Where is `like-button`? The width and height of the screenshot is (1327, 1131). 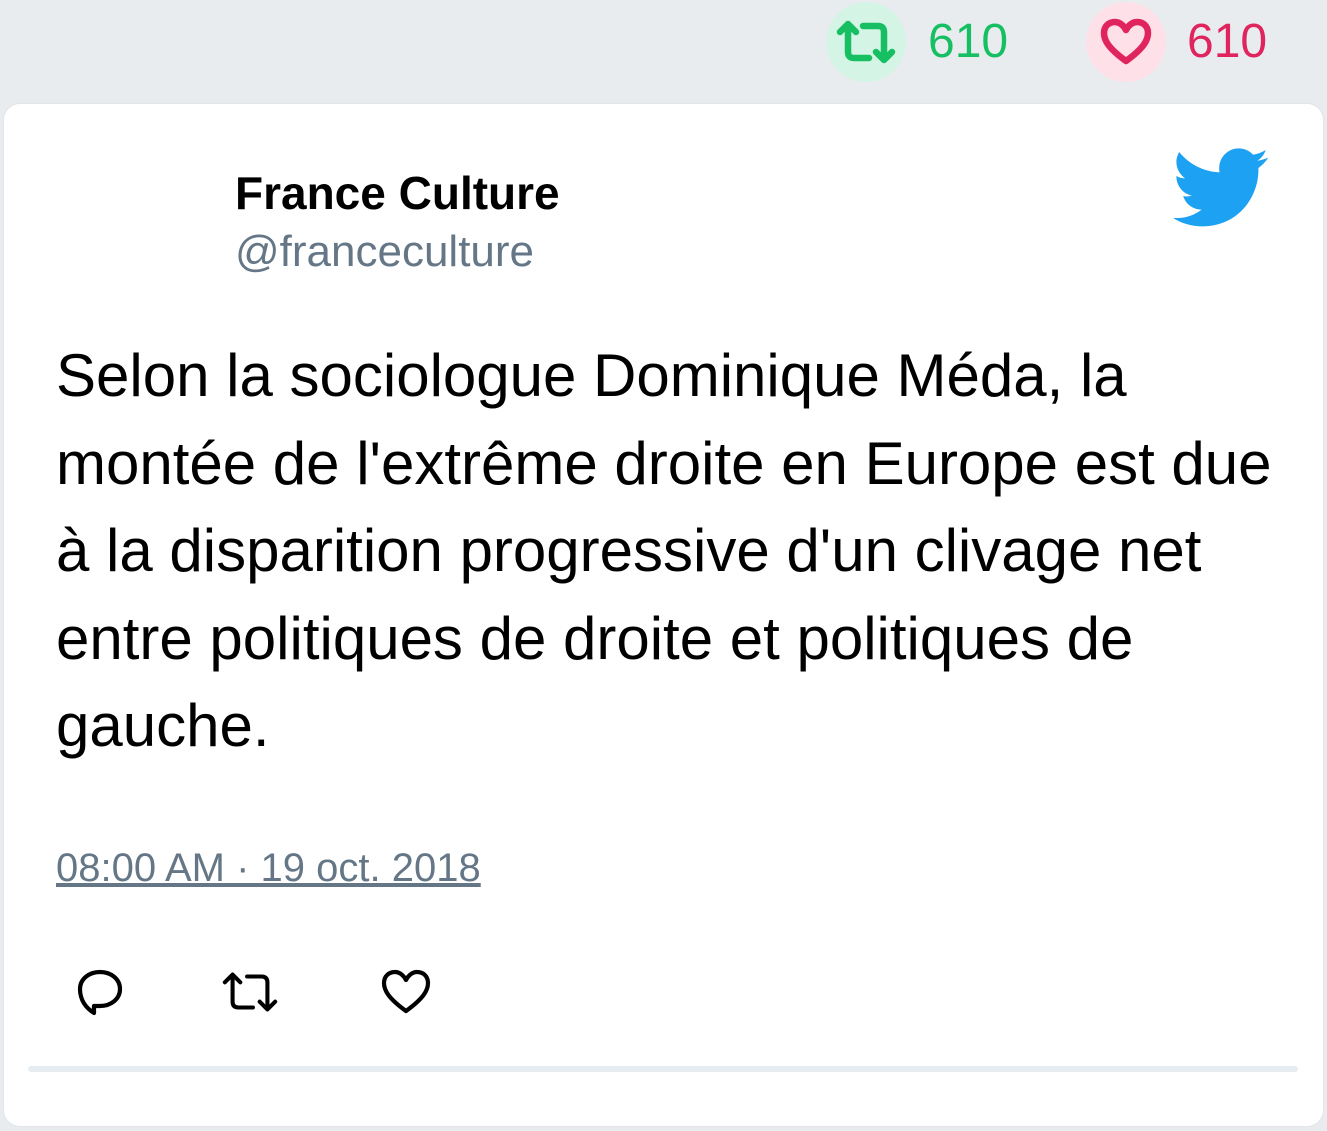
like-button is located at coordinates (406, 992).